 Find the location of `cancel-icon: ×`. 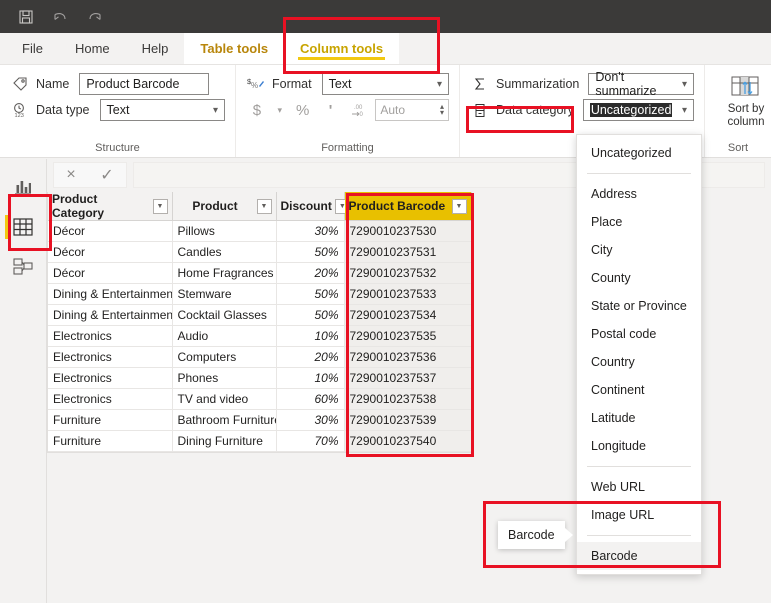

cancel-icon: × is located at coordinates (70, 175).